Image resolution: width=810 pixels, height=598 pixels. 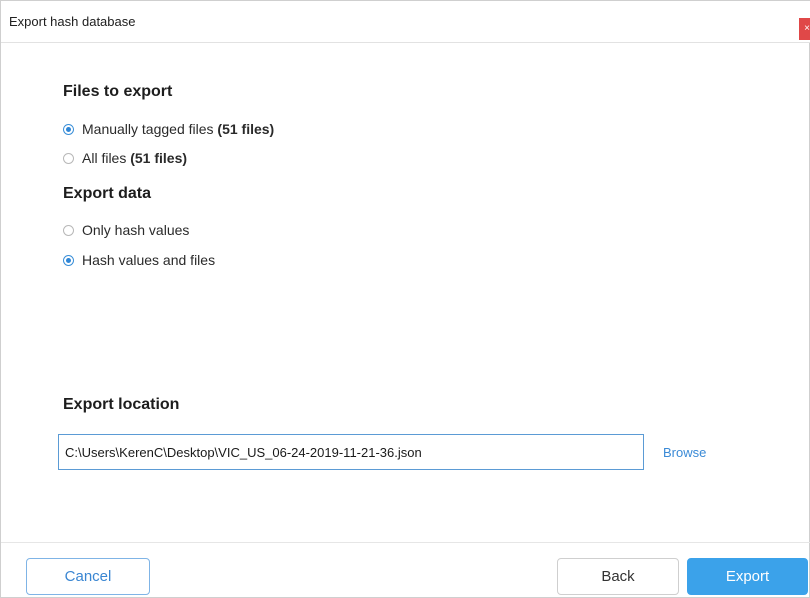 I want to click on export-location-heading: Export location, so click(x=121, y=404).